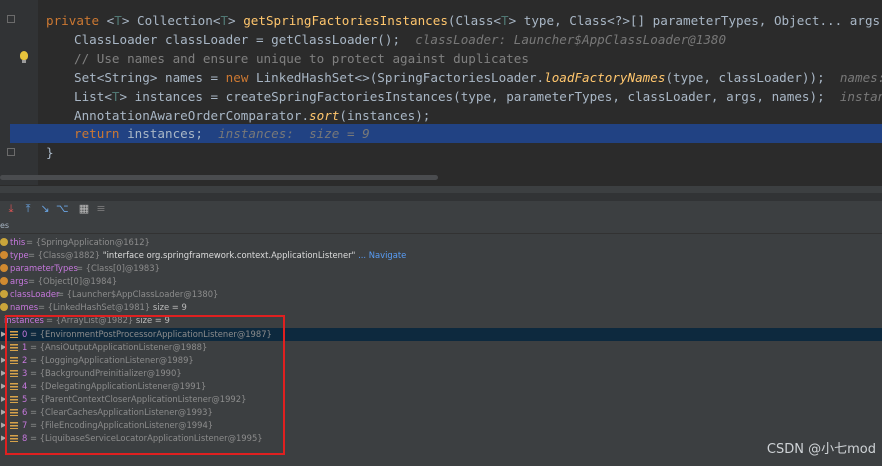  Describe the element at coordinates (382, 255) in the screenshot. I see `navigate-link: ... Navigate` at that location.